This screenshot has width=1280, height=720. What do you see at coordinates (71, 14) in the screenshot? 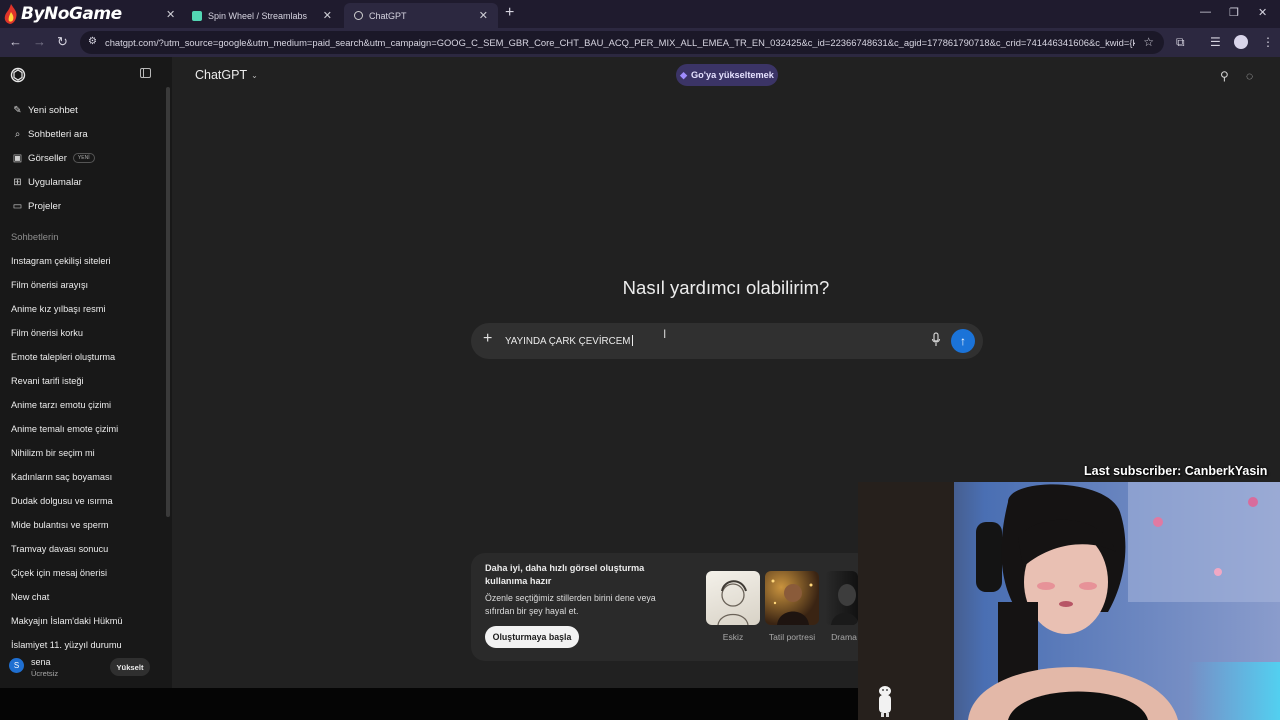
I see `brand-name: ByNoGame` at bounding box center [71, 14].